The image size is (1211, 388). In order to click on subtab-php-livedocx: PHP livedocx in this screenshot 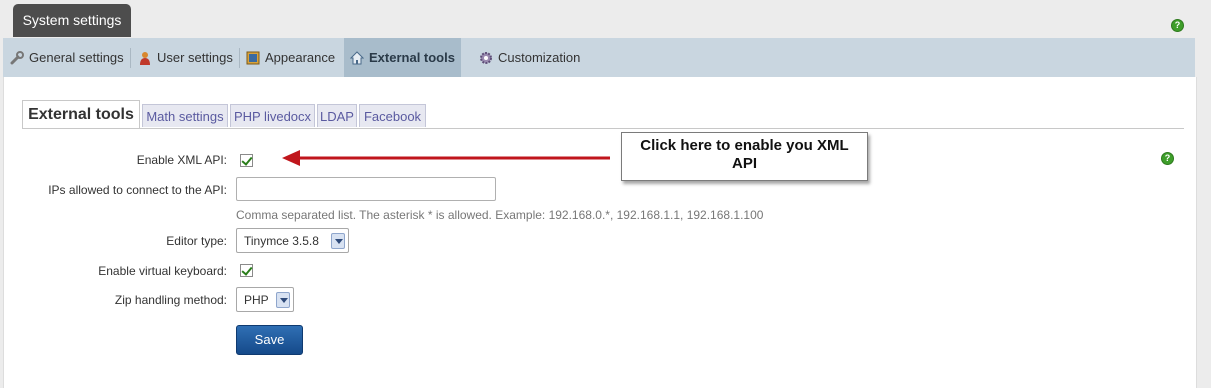, I will do `click(272, 115)`.